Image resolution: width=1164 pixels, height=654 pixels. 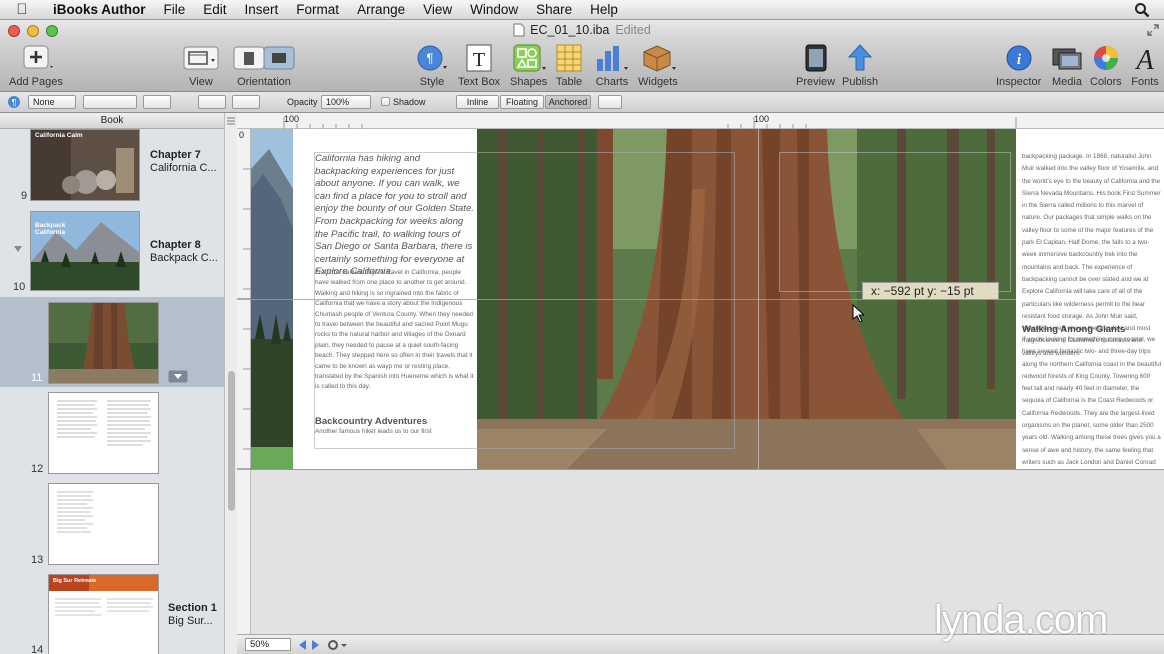 I want to click on wrap-floating-button: Floating, so click(x=522, y=102).